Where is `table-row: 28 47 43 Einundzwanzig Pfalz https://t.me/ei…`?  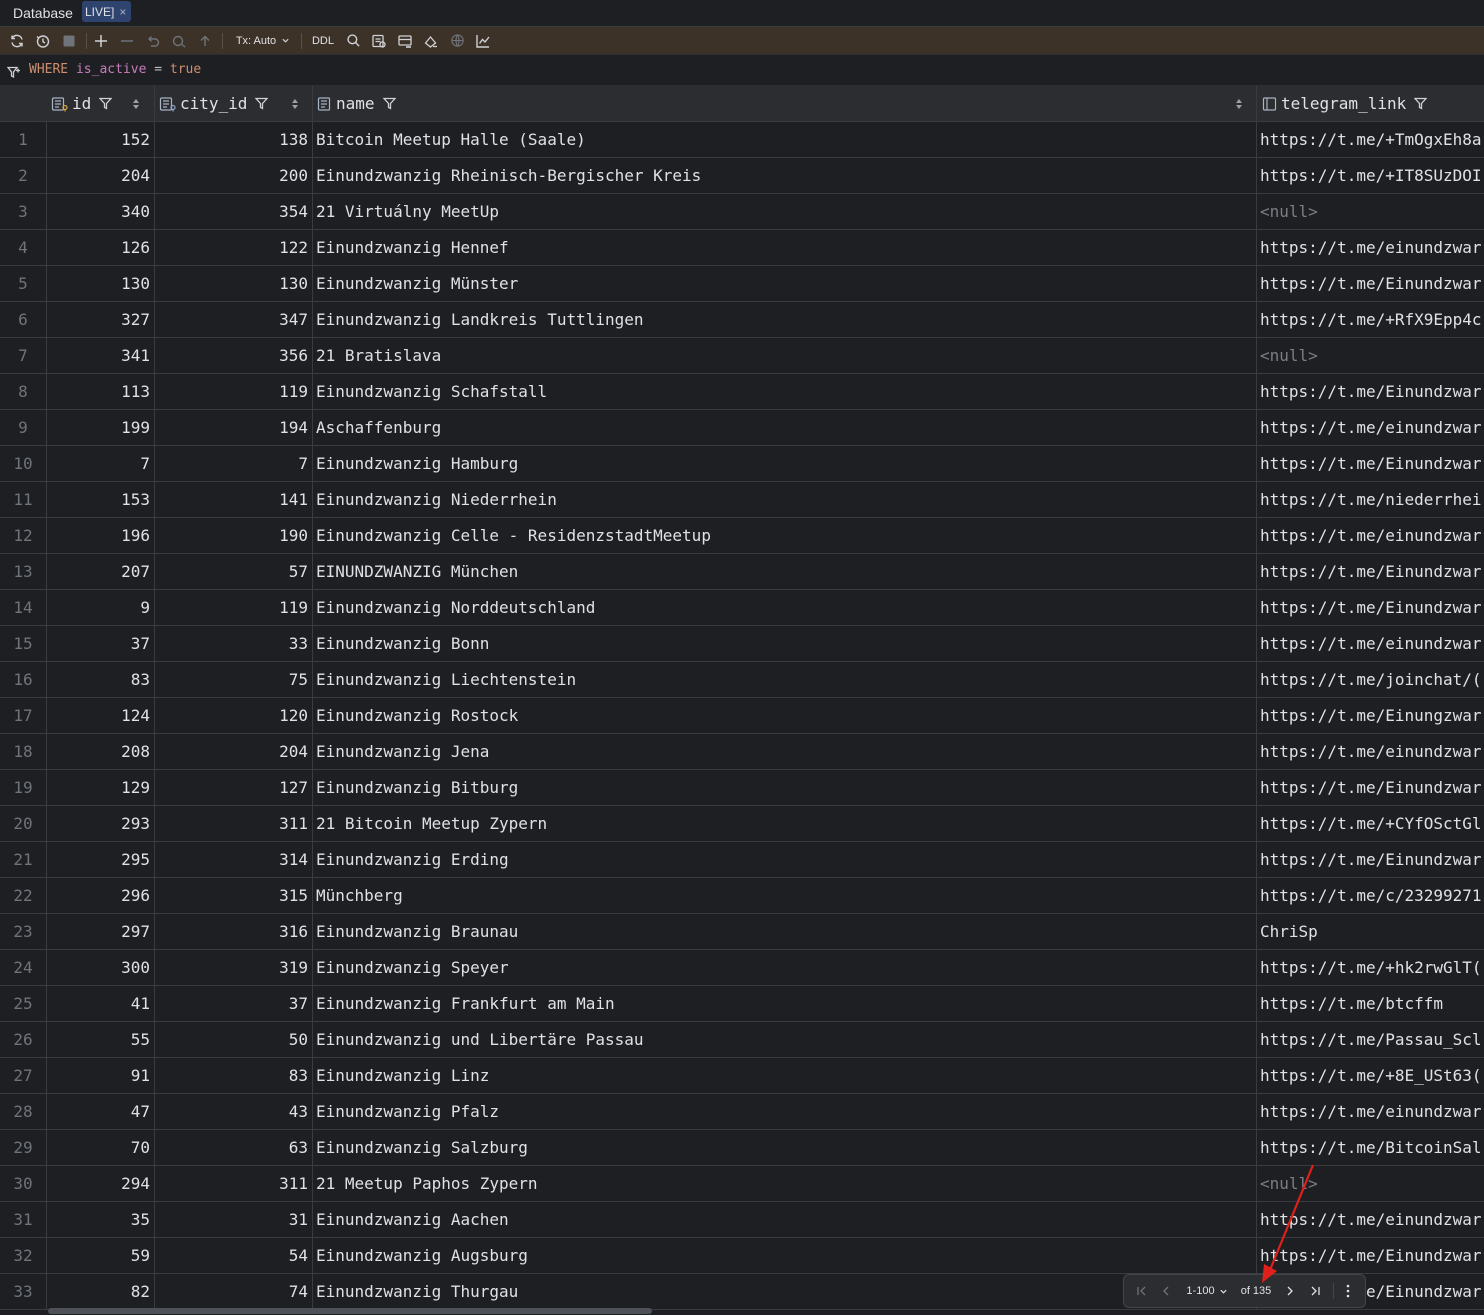
table-row: 28 47 43 Einundzwanzig Pfalz https://t.me/ei… is located at coordinates (742, 1112).